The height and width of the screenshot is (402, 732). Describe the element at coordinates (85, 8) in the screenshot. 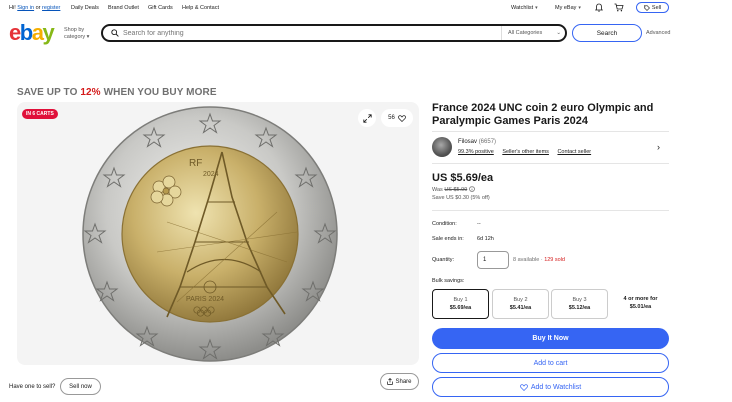

I see `daily-deals-link: Daily Deals` at that location.